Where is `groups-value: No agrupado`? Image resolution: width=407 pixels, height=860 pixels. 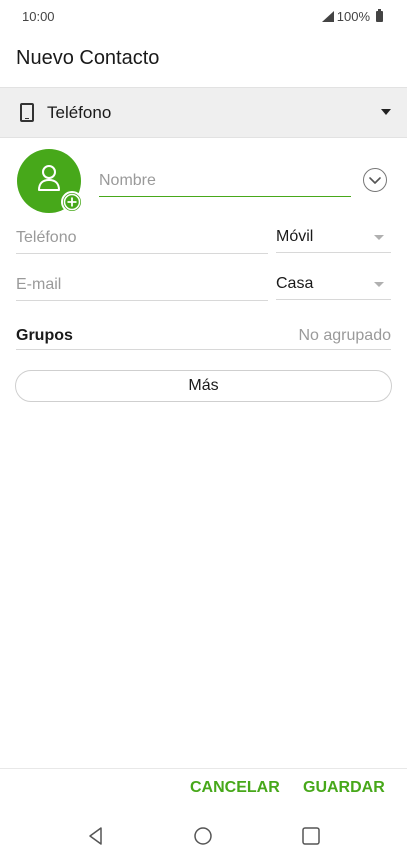
groups-value: No agrupado is located at coordinates (344, 335).